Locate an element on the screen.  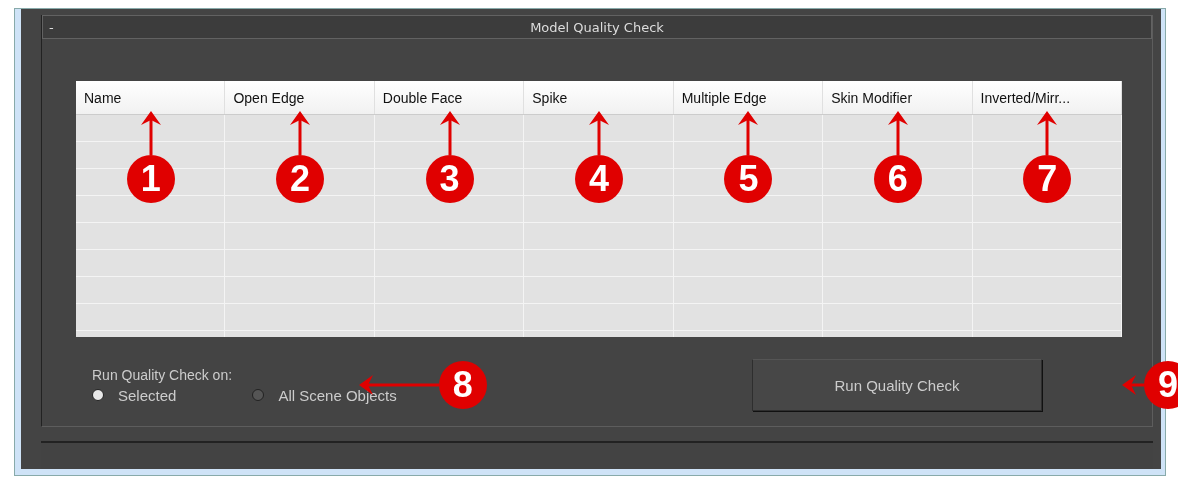
radio-label: All Scene Objects is located at coordinates (337, 395).